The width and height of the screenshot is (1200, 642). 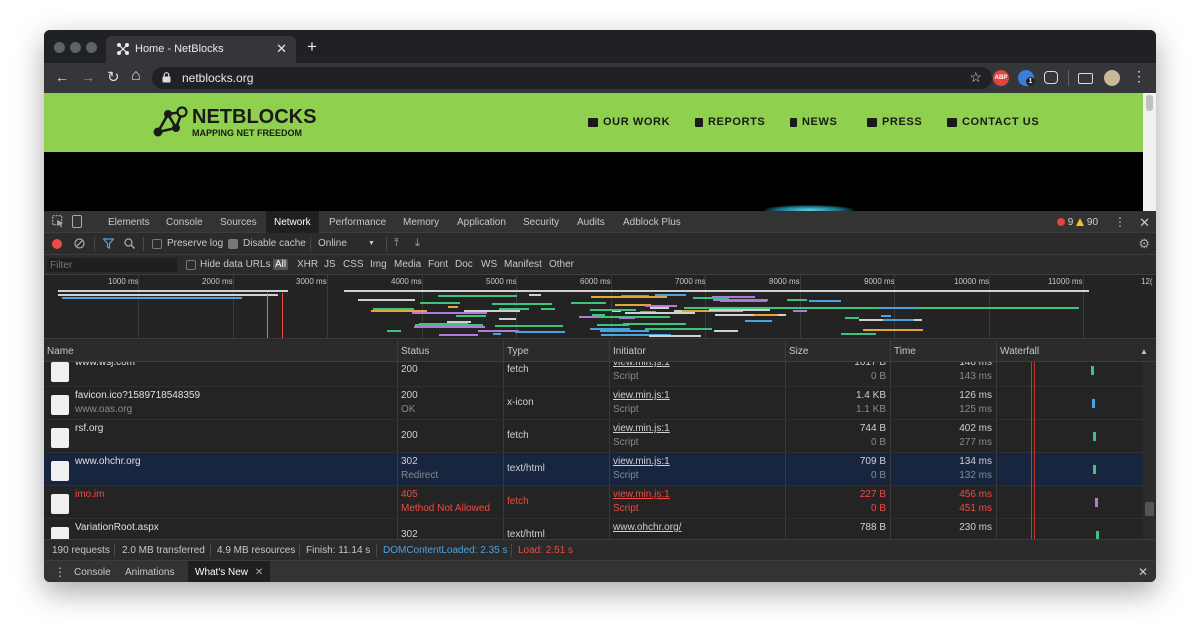 I want to click on maximize-window-button, so click(x=91, y=47).